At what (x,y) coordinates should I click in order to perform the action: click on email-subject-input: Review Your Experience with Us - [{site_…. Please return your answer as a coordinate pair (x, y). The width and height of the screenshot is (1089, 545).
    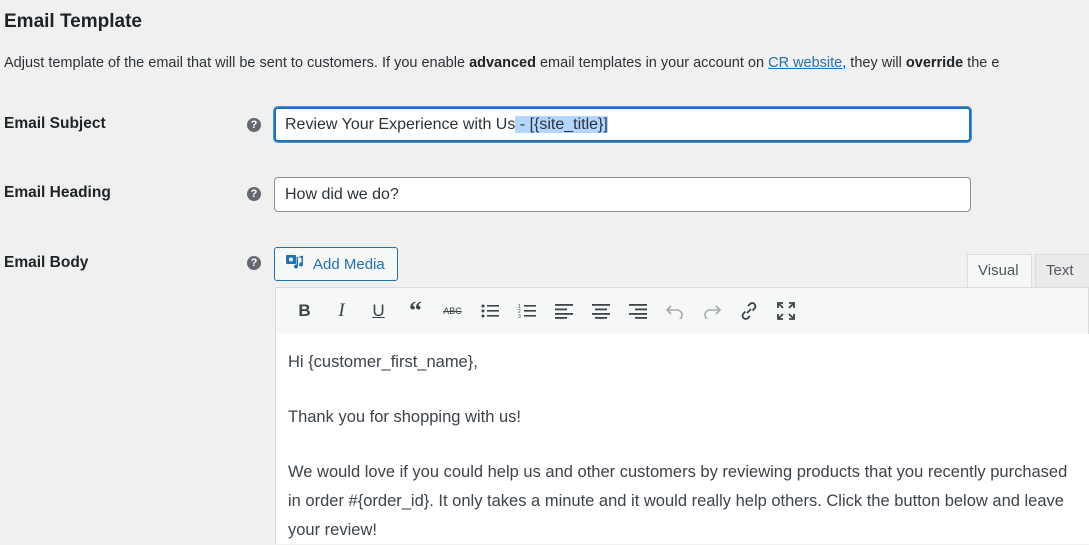
    Looking at the image, I should click on (622, 124).